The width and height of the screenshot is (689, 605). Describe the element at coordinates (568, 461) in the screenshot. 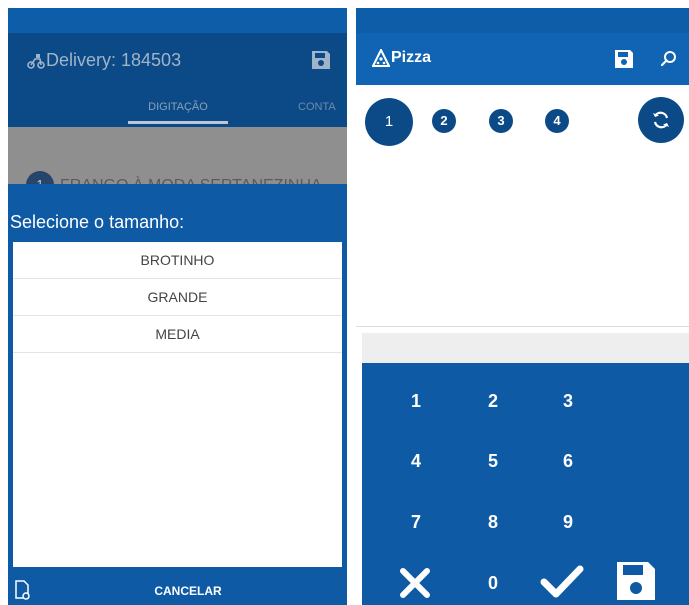

I see `key-6: 6` at that location.